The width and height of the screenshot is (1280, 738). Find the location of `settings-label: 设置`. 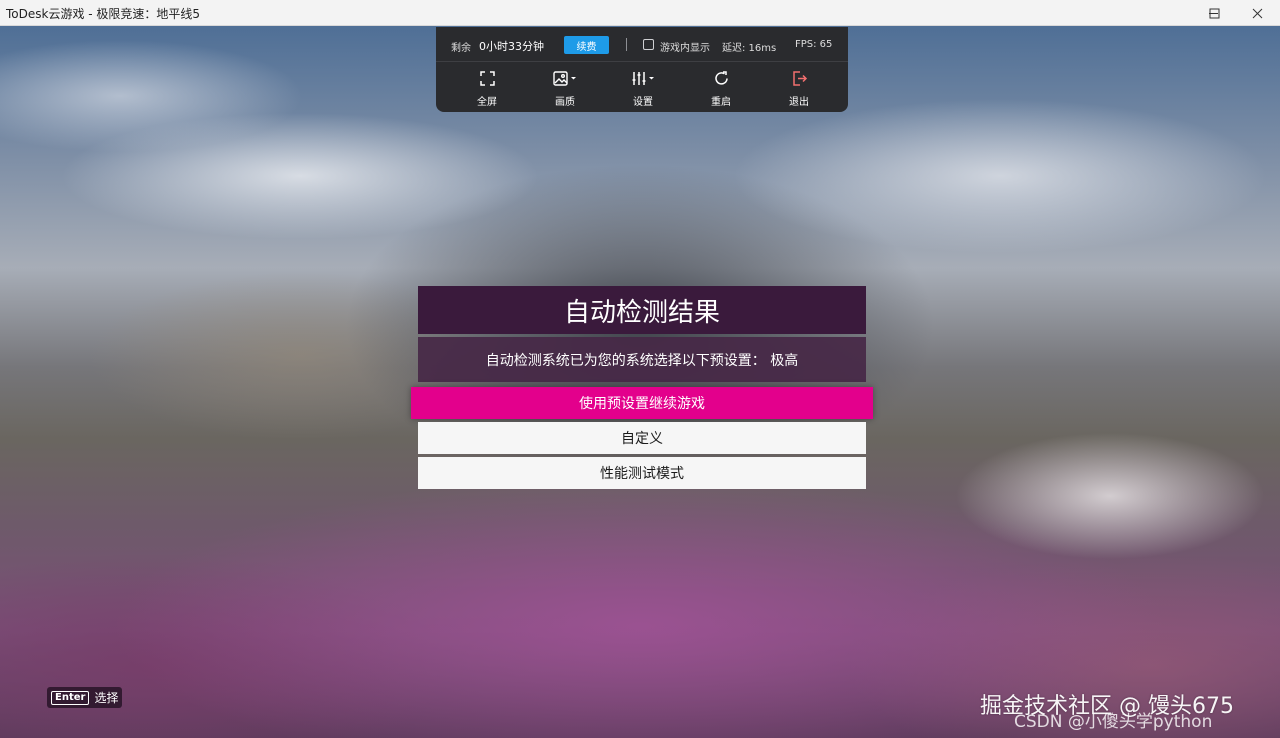

settings-label: 设置 is located at coordinates (643, 102).